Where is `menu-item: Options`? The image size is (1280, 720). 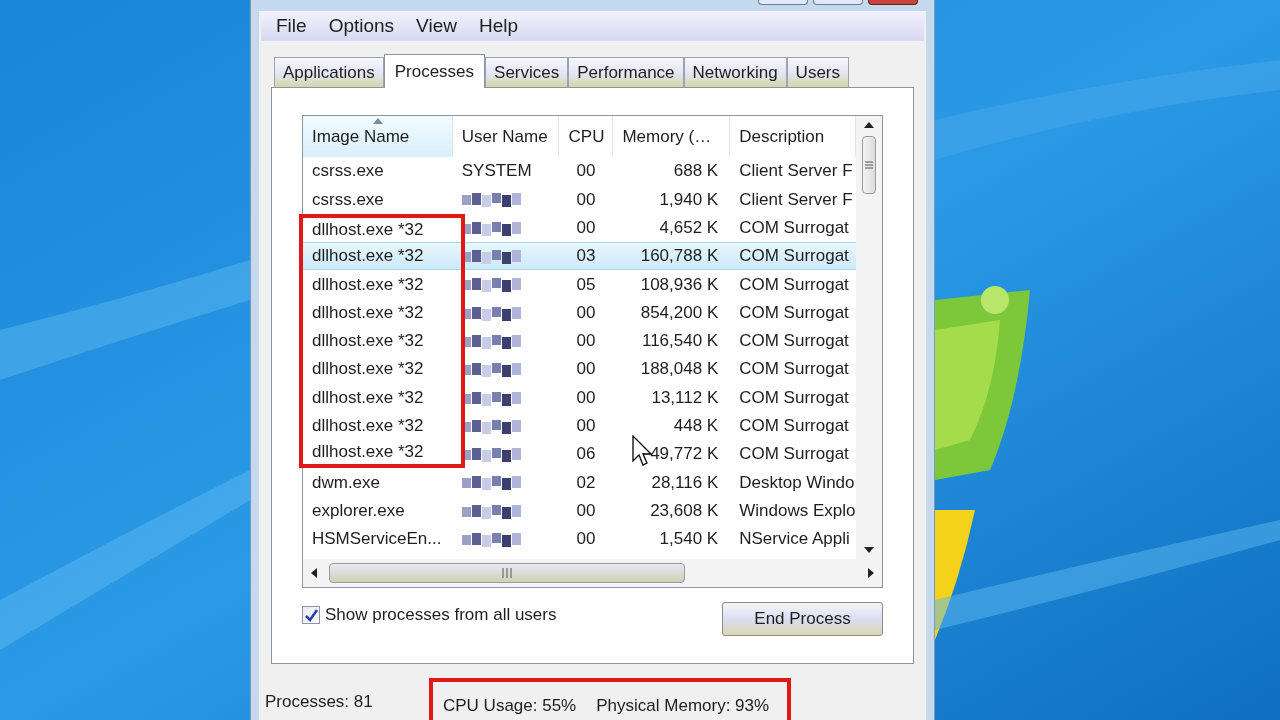
menu-item: Options is located at coordinates (361, 26).